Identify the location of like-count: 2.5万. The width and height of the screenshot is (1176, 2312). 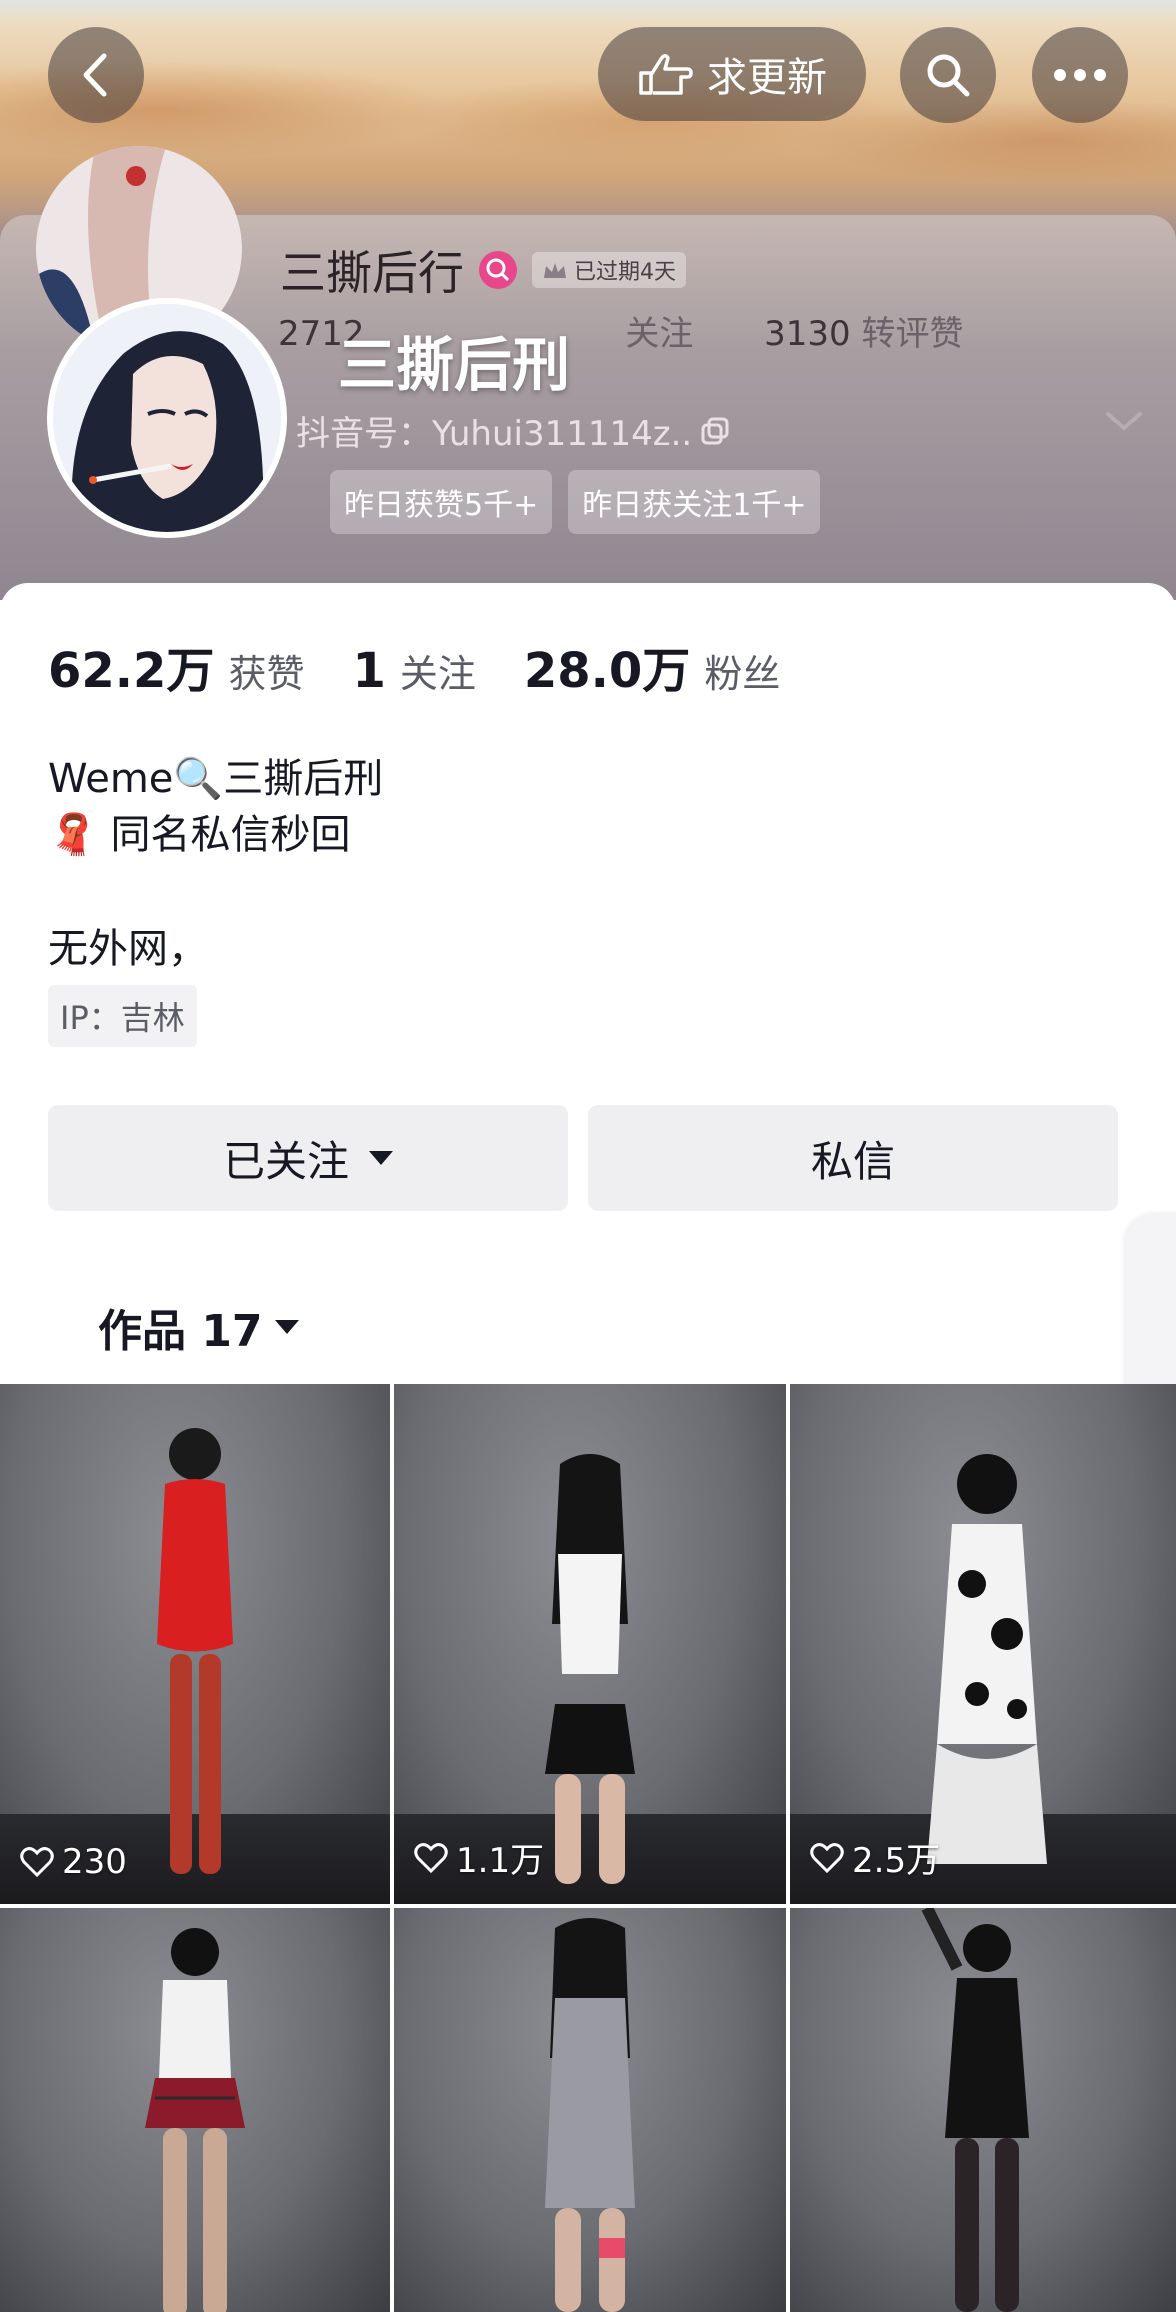
(875, 1857).